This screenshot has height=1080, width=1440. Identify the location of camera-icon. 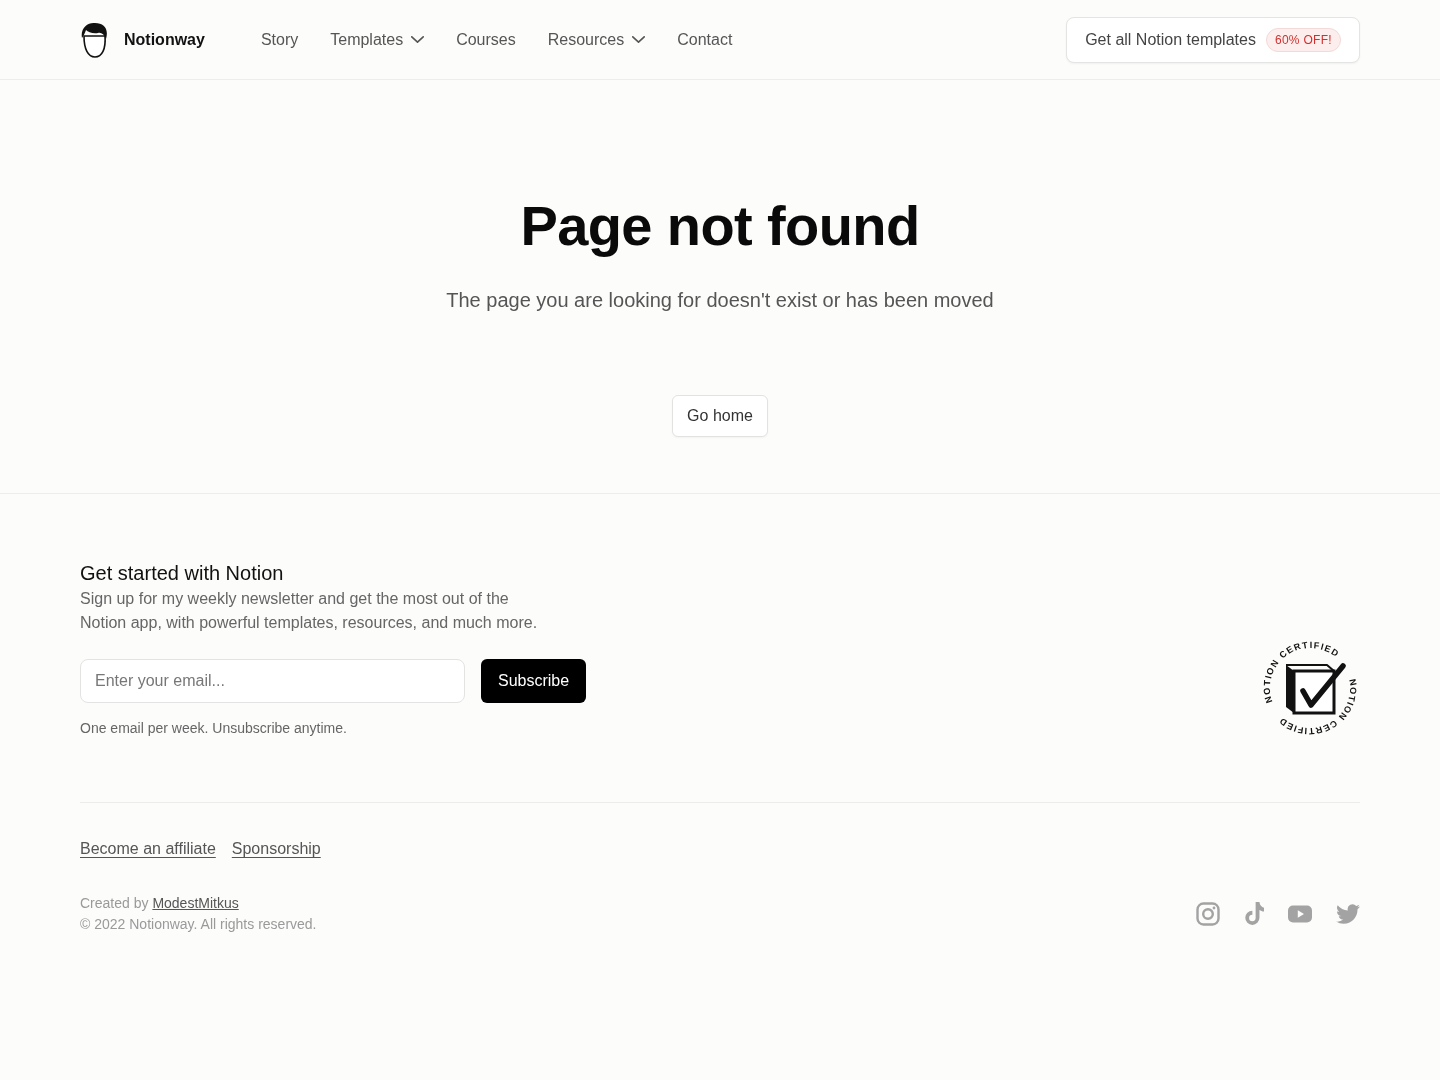
(1208, 914).